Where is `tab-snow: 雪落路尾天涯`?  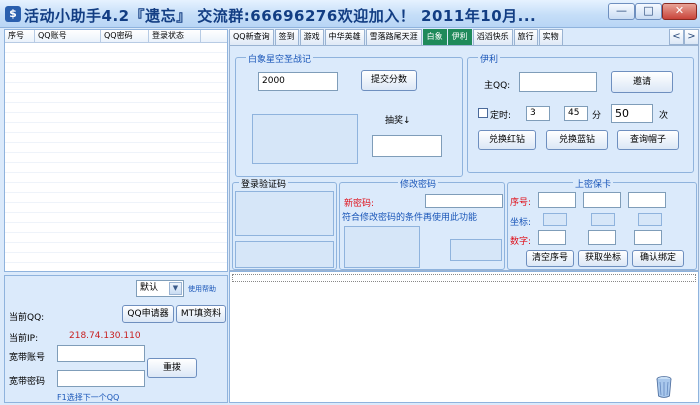
tab-snow: 雪落路尾天涯 is located at coordinates (393, 37).